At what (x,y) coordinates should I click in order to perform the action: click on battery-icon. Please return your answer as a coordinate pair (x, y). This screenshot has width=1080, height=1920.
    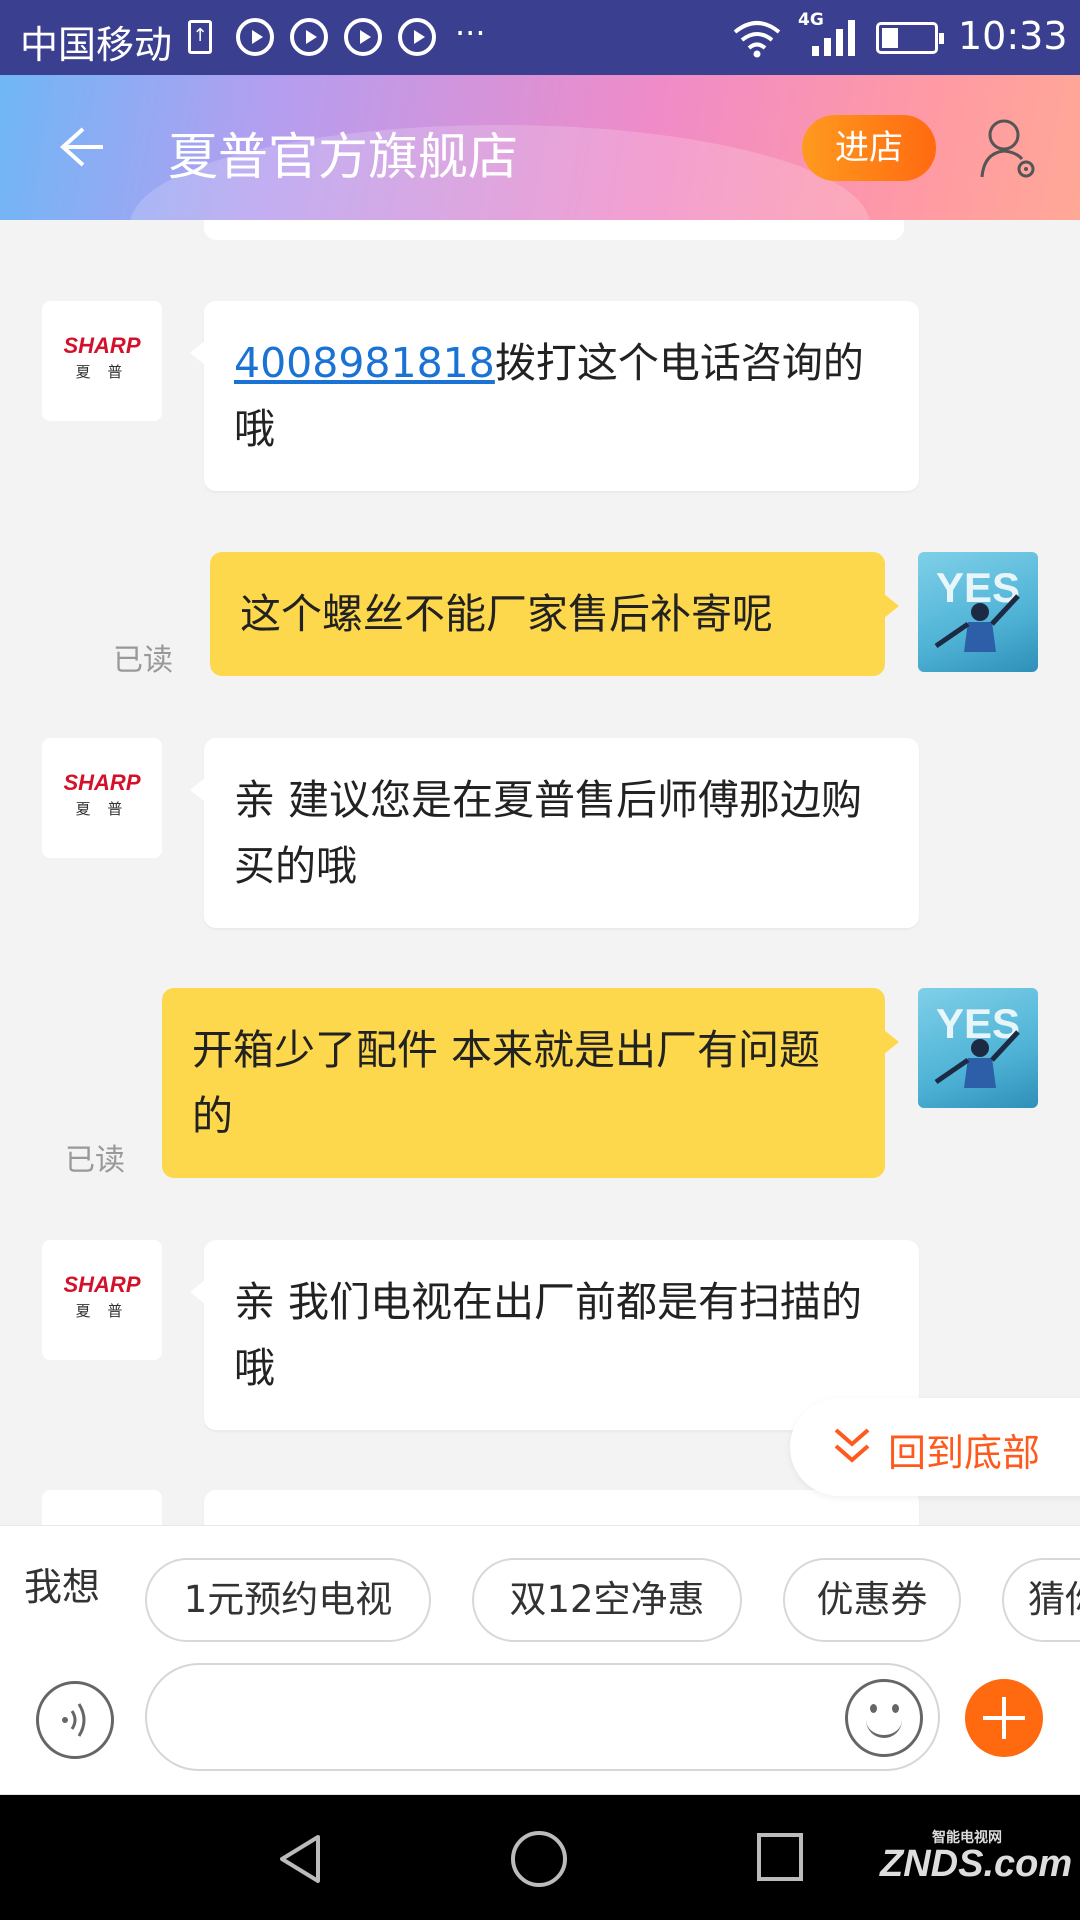
    Looking at the image, I should click on (910, 38).